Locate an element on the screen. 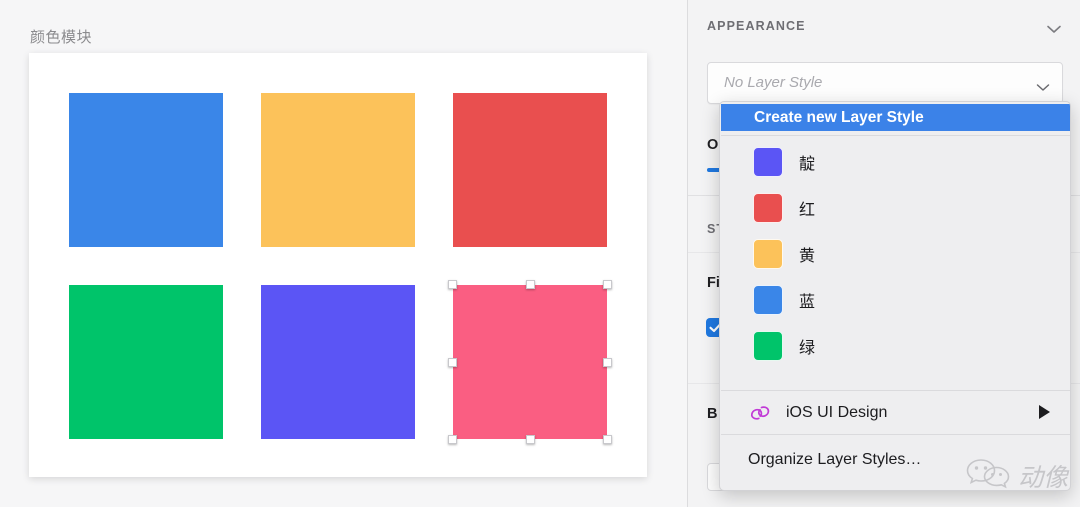 Image resolution: width=1080 pixels, height=507 pixels. opacity-label: O is located at coordinates (713, 145).